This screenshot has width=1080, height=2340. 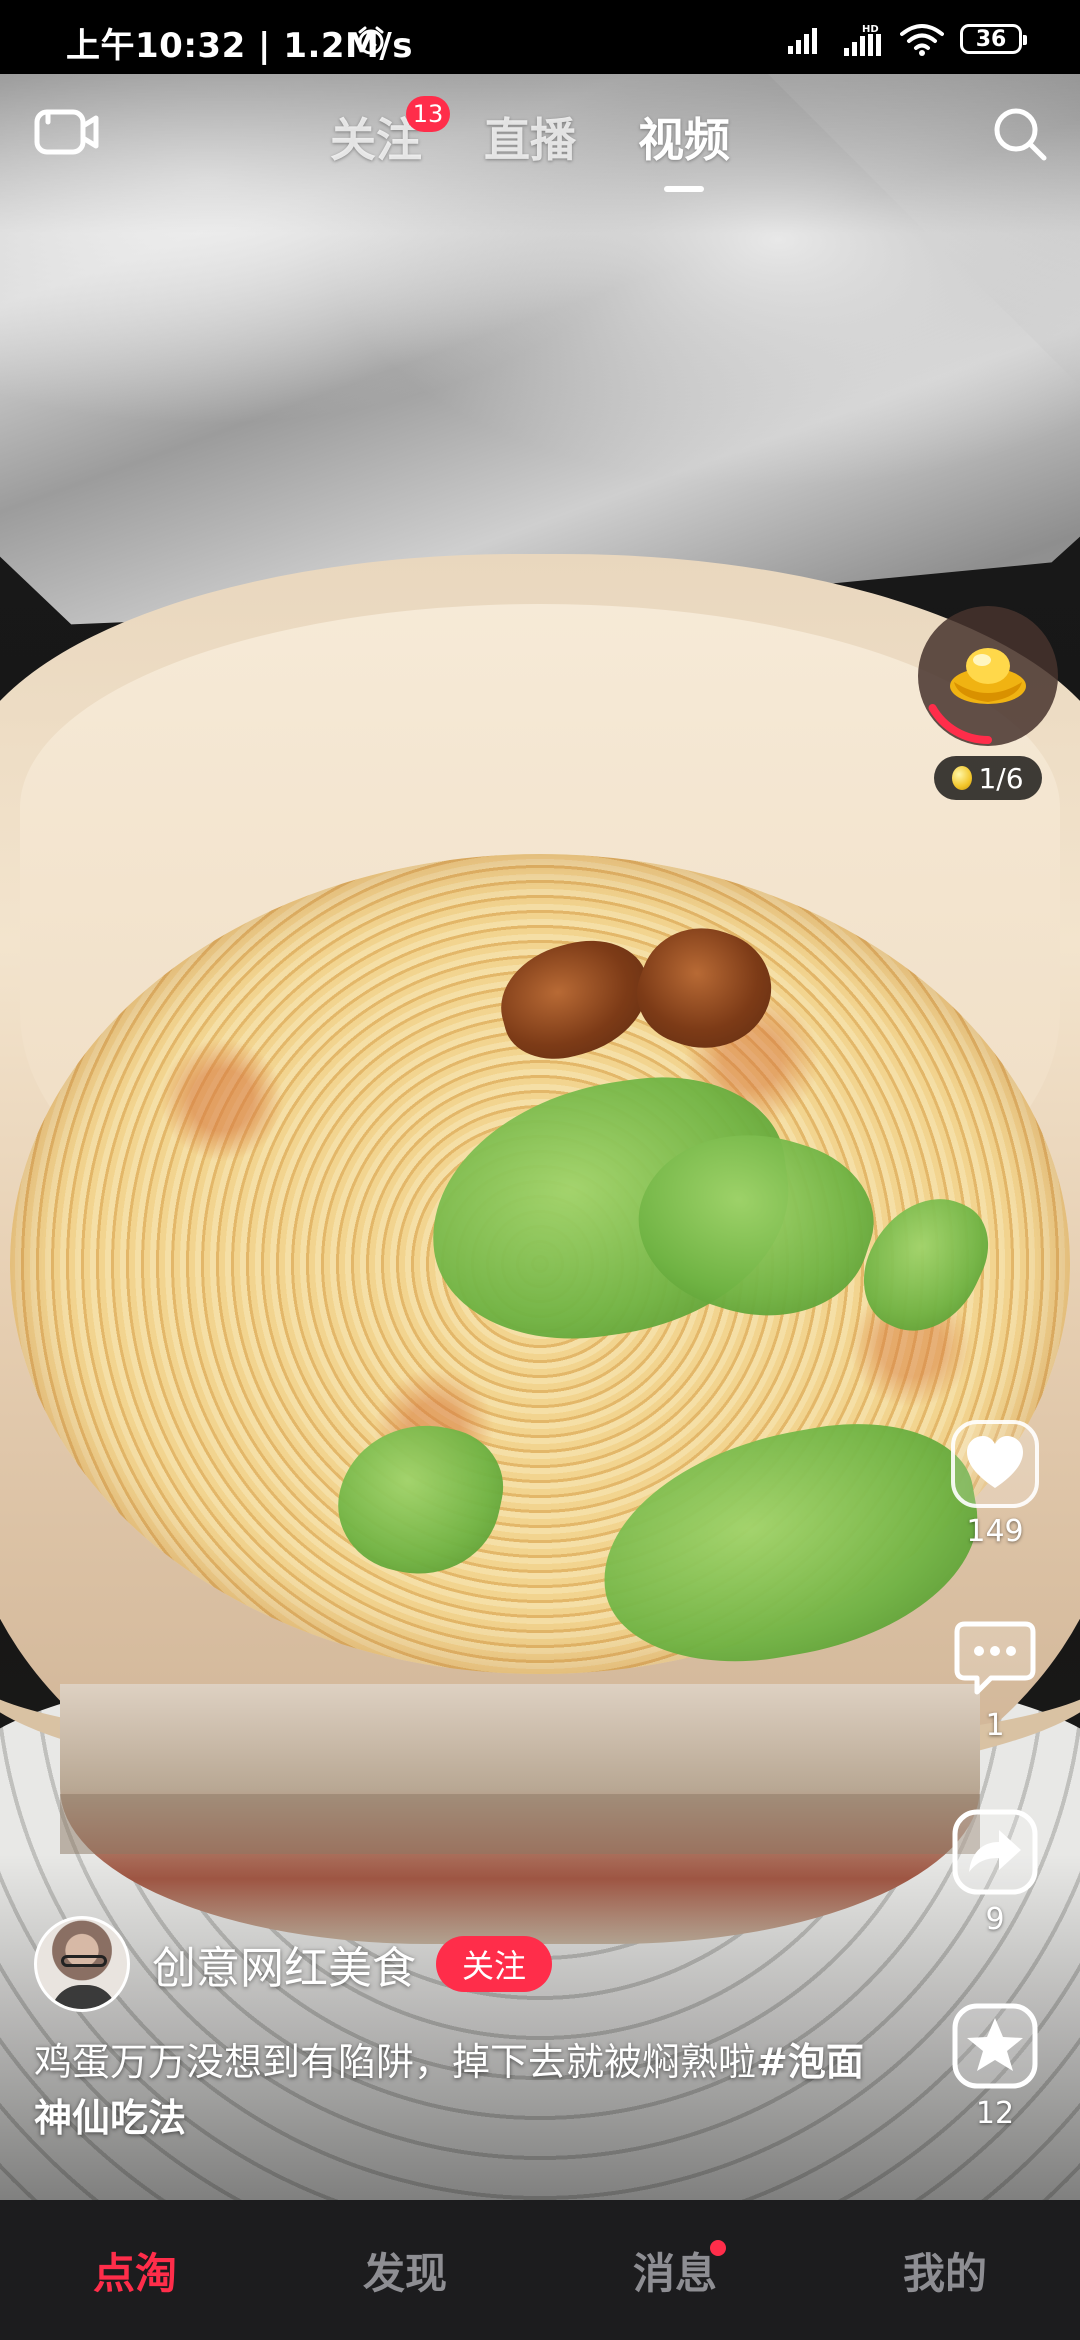 I want to click on status-indicators: HD 36, so click(x=906, y=39).